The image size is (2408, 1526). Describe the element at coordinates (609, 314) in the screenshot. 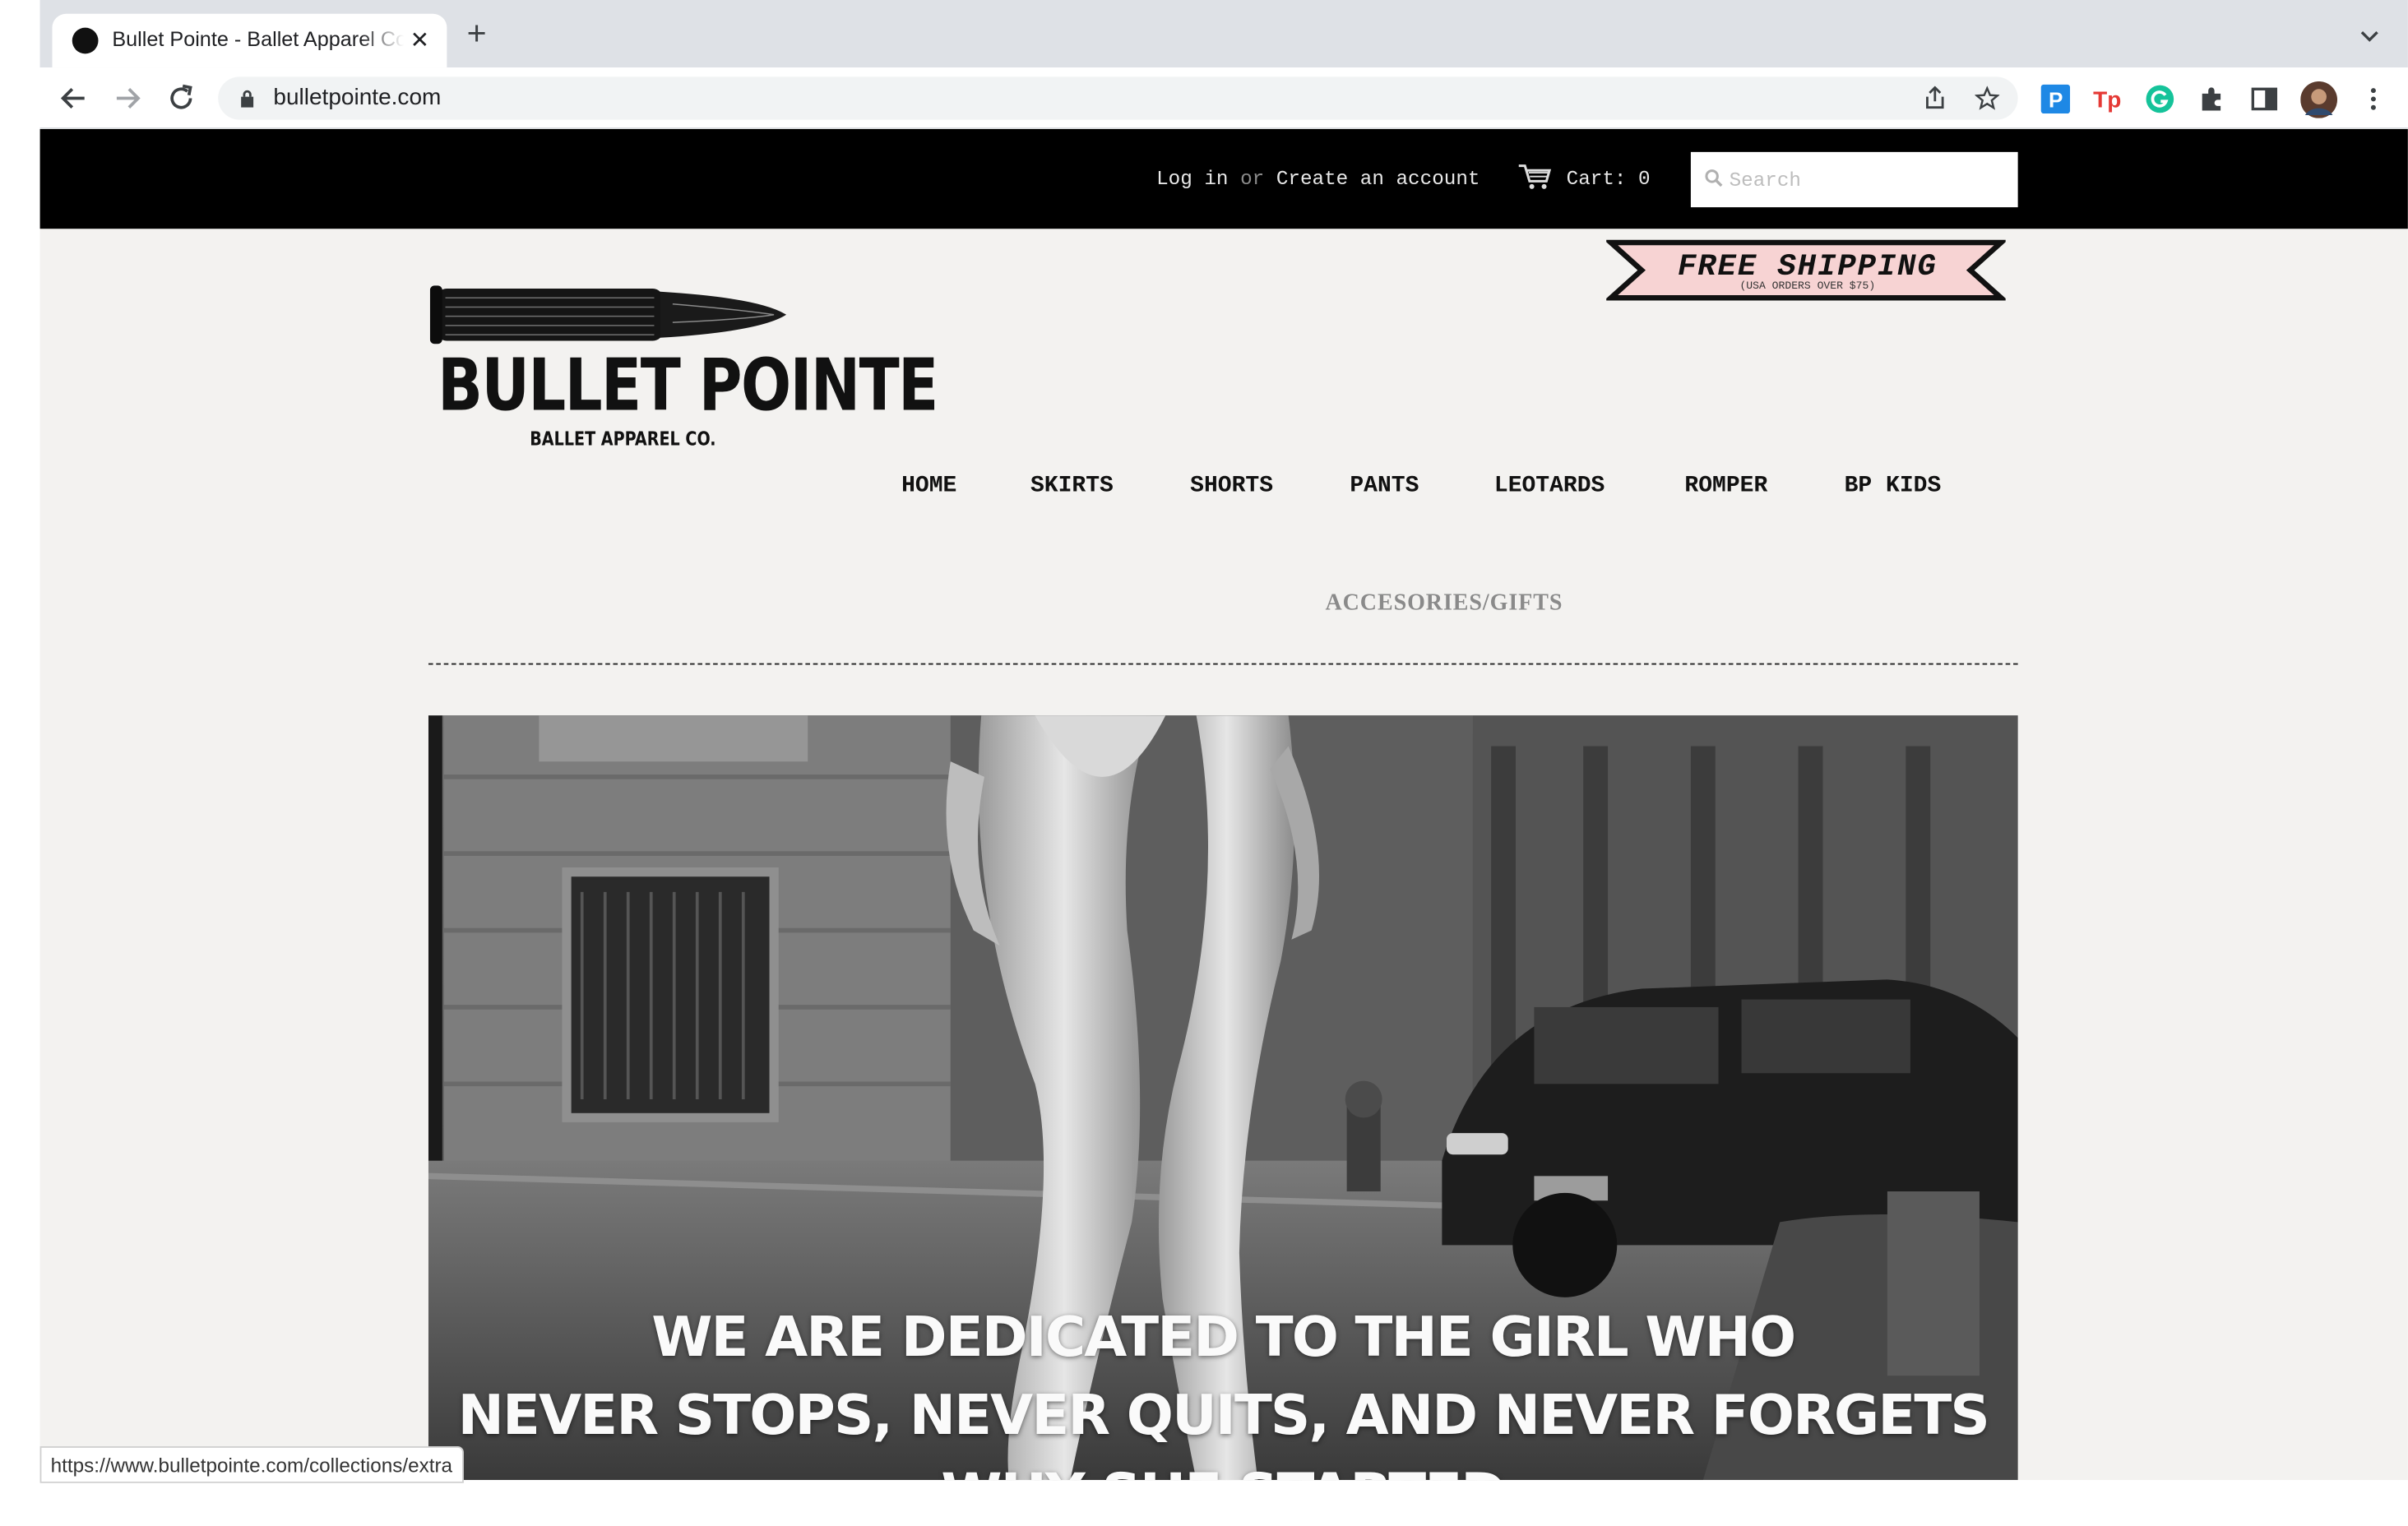

I see `bullet-logo-icon` at that location.